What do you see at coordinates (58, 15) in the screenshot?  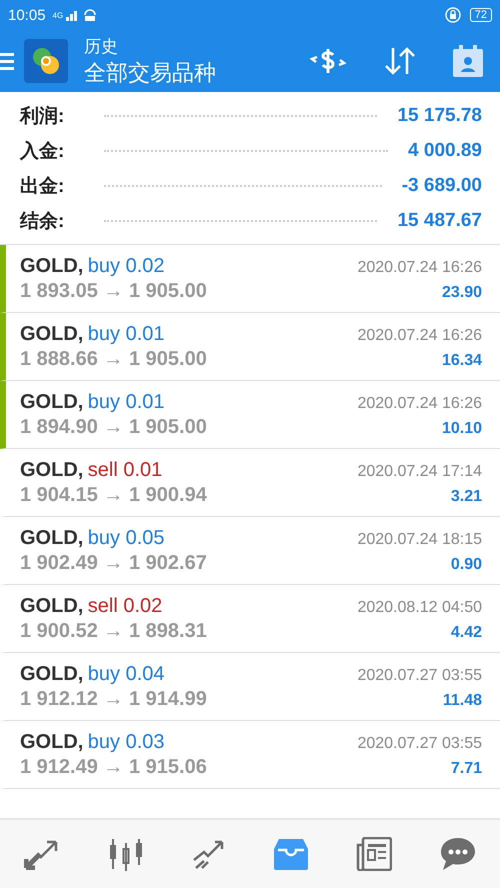 I see `network-label: 4G` at bounding box center [58, 15].